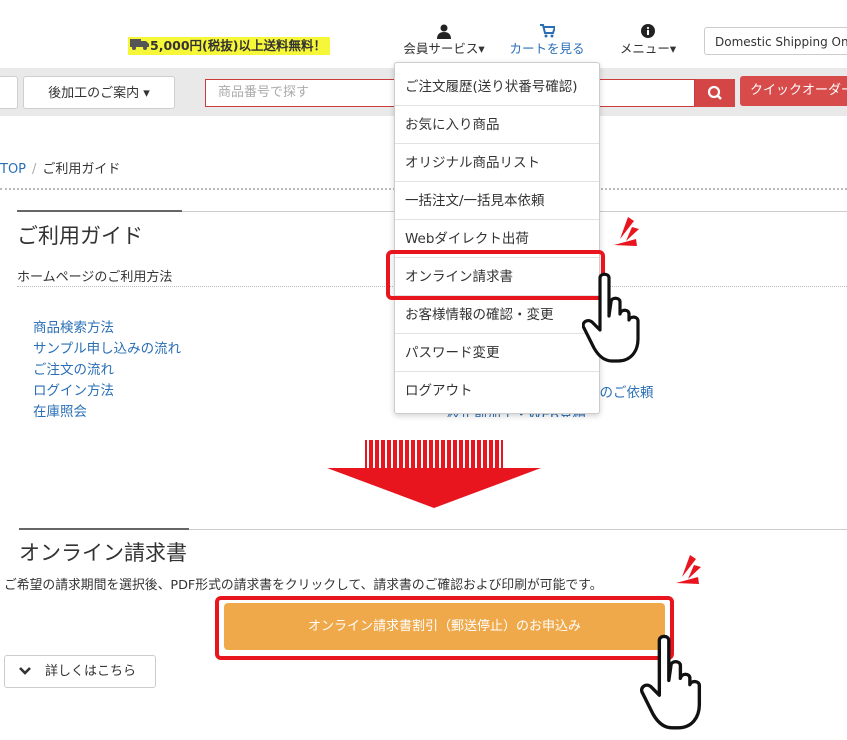 Image resolution: width=847 pixels, height=740 pixels. I want to click on apply-invoice-discount-button: オンライン請求書割引（郵送停止）のお申込み, so click(444, 626).